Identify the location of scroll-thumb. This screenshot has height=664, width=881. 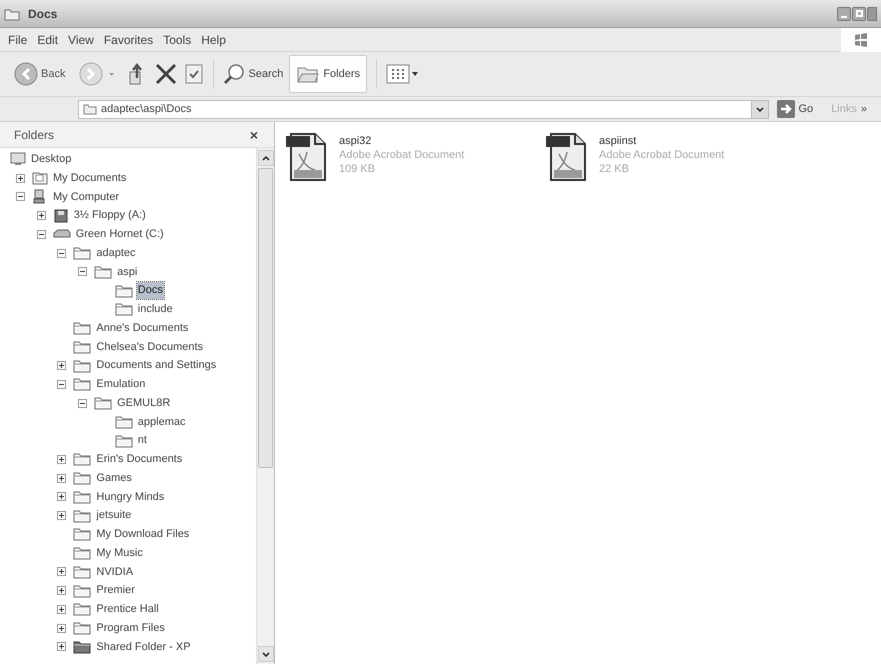
(265, 318).